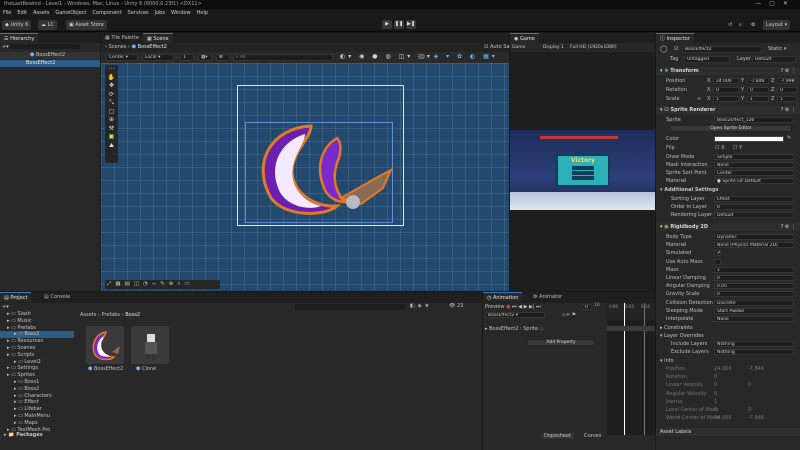 The height and width of the screenshot is (450, 800). Describe the element at coordinates (787, 81) in the screenshot. I see `position-z-field: -7.998` at that location.